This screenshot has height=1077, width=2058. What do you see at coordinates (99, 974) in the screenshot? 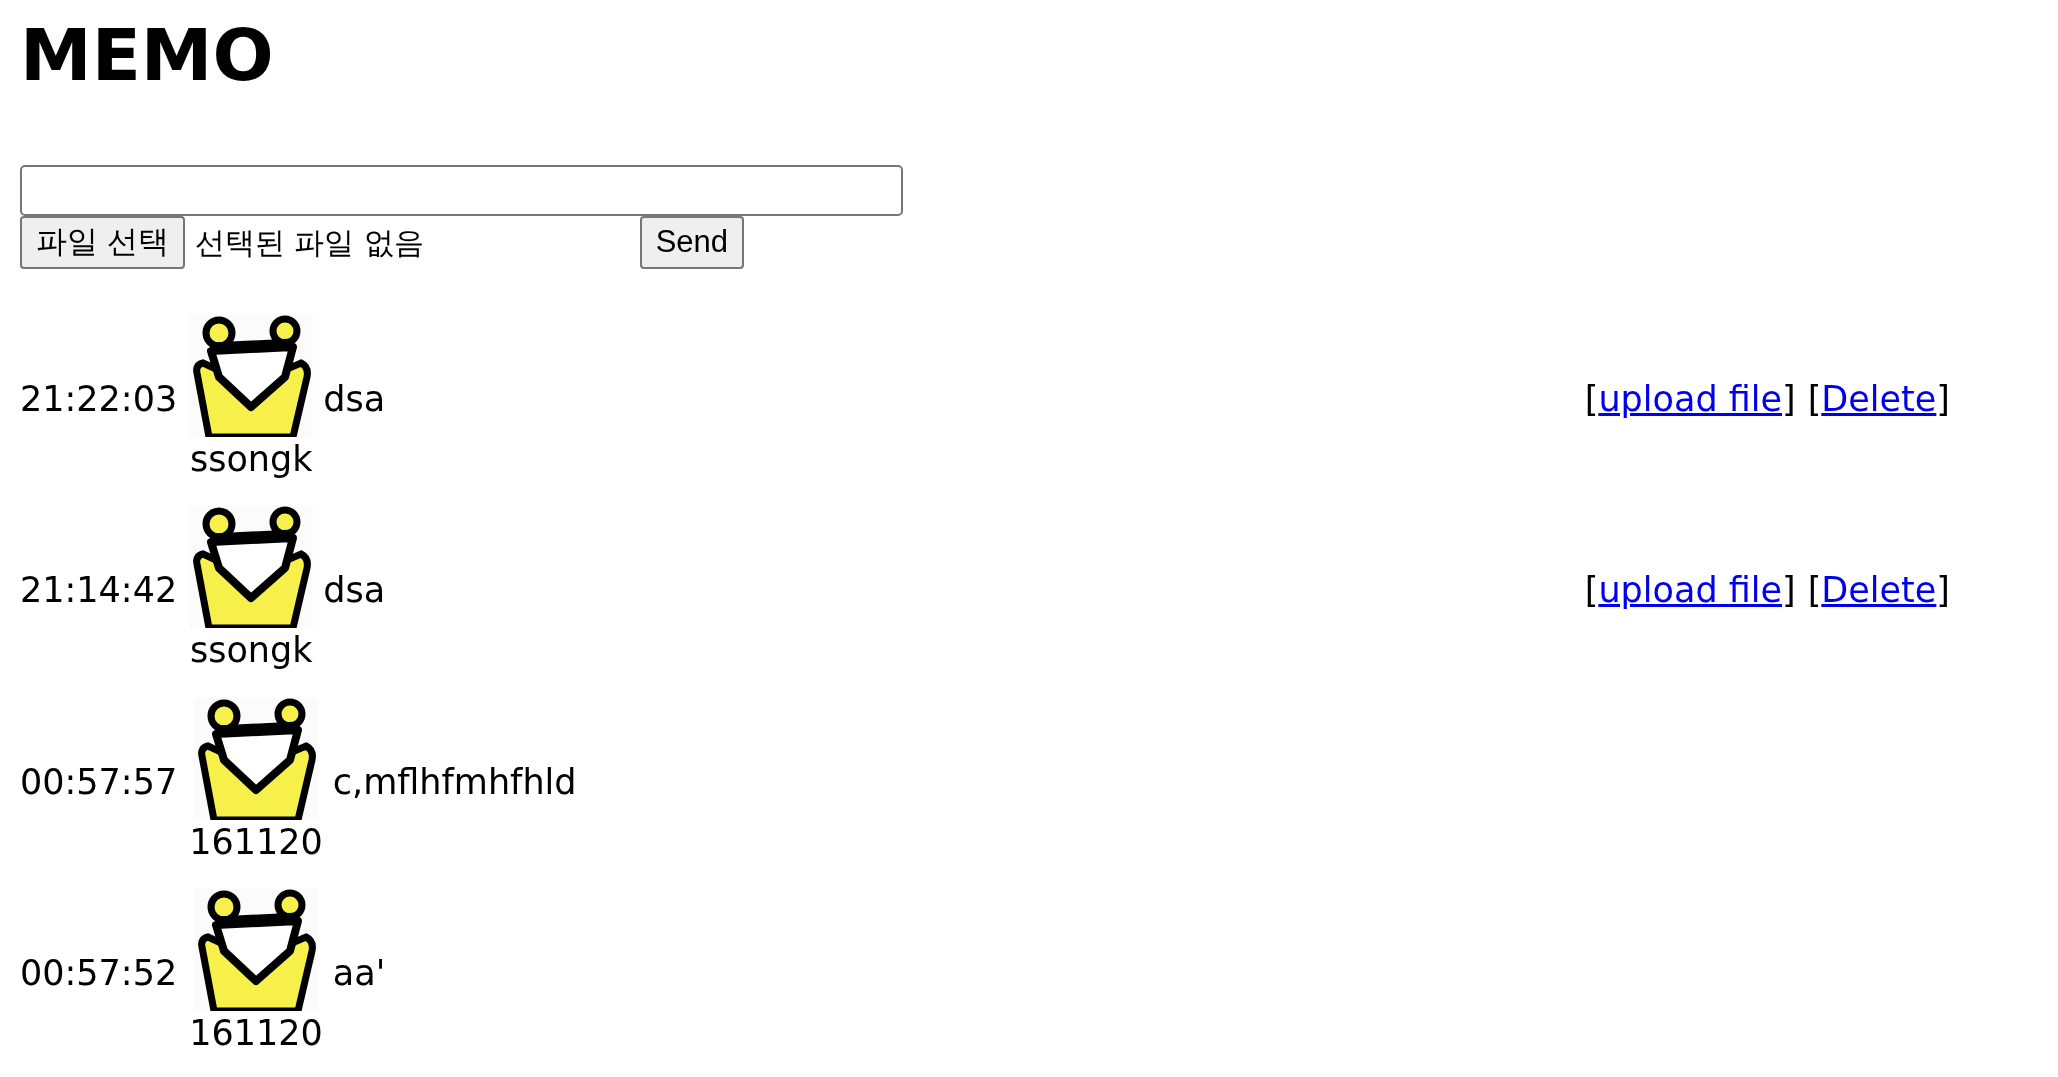
I see `memo-time: 00:57:52` at bounding box center [99, 974].